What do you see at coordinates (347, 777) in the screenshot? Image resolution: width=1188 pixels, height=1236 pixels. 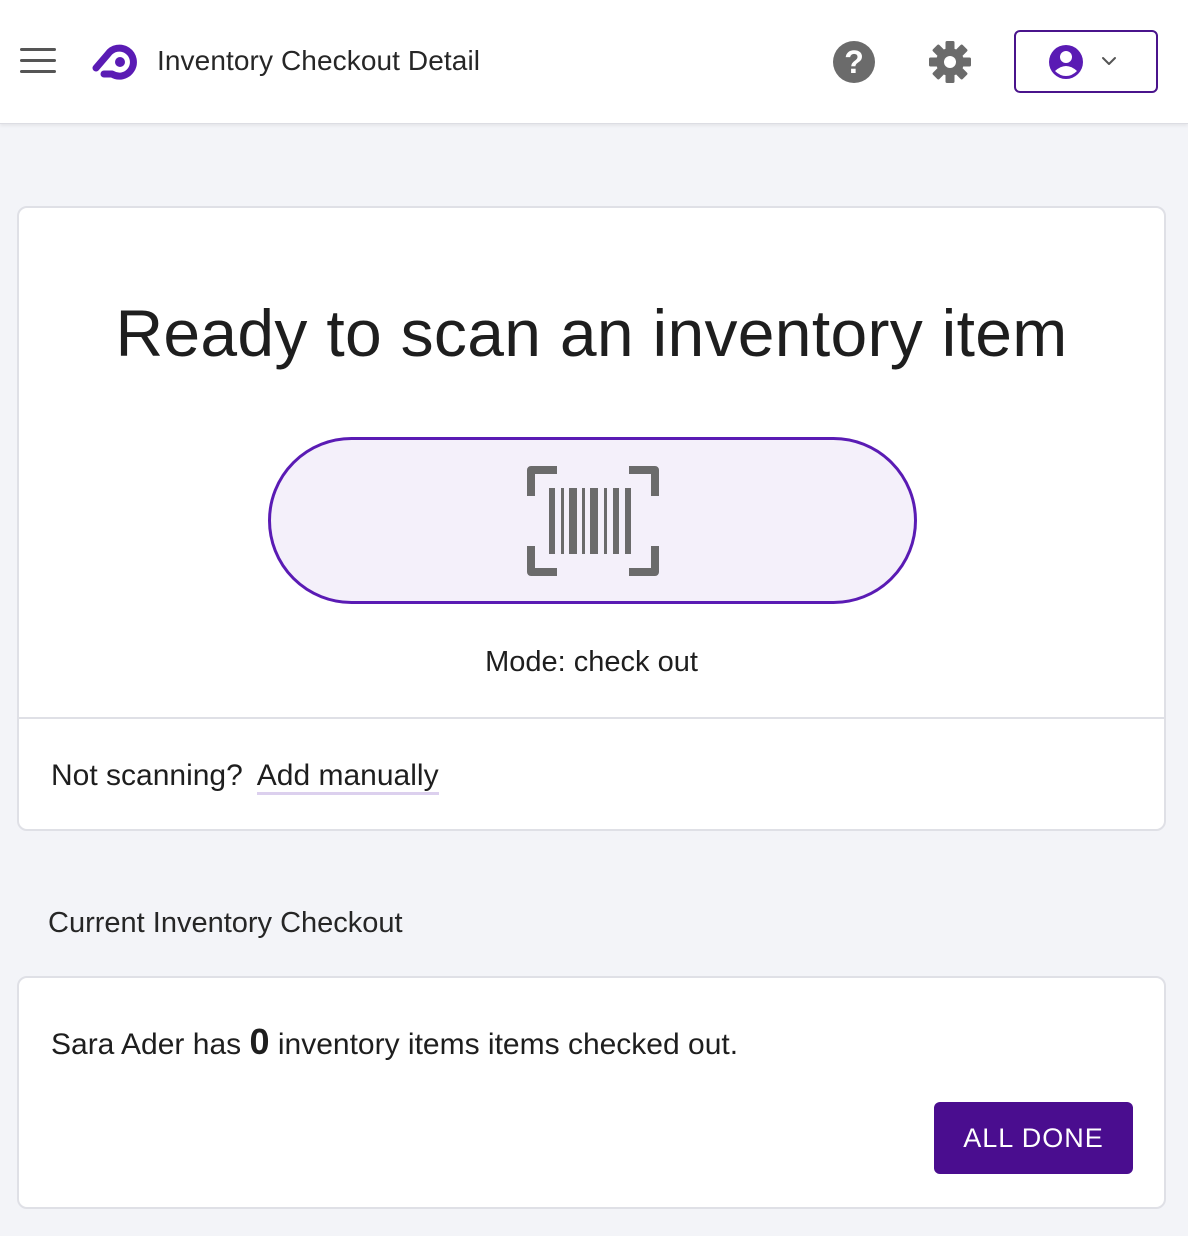 I see `add-manually-link: Add manually` at bounding box center [347, 777].